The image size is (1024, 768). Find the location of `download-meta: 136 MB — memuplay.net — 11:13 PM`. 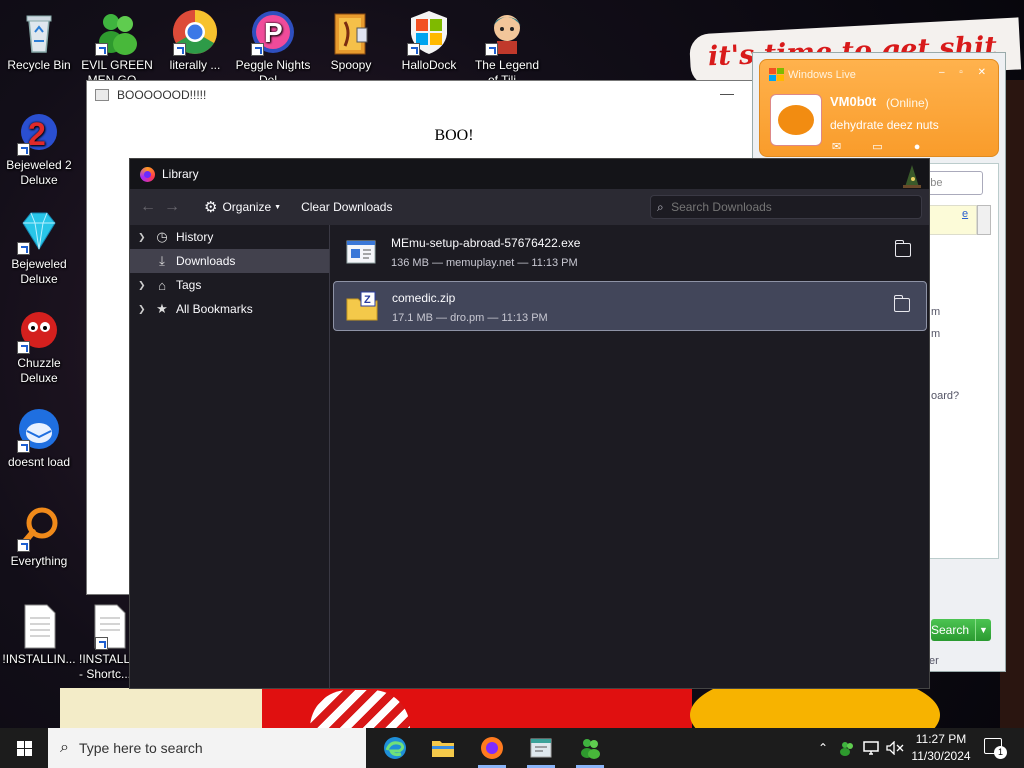

download-meta: 136 MB — memuplay.net — 11:13 PM is located at coordinates (484, 263).